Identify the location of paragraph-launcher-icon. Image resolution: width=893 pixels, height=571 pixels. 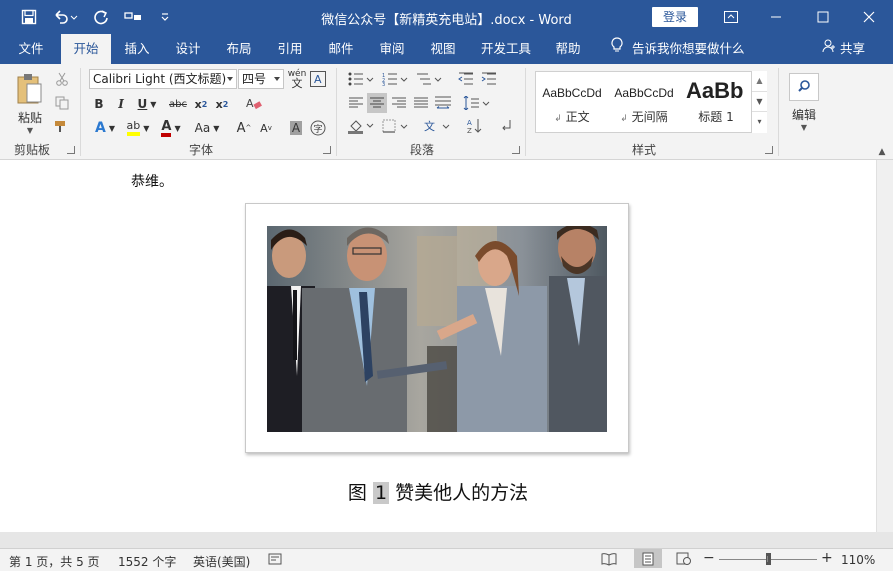
(516, 150).